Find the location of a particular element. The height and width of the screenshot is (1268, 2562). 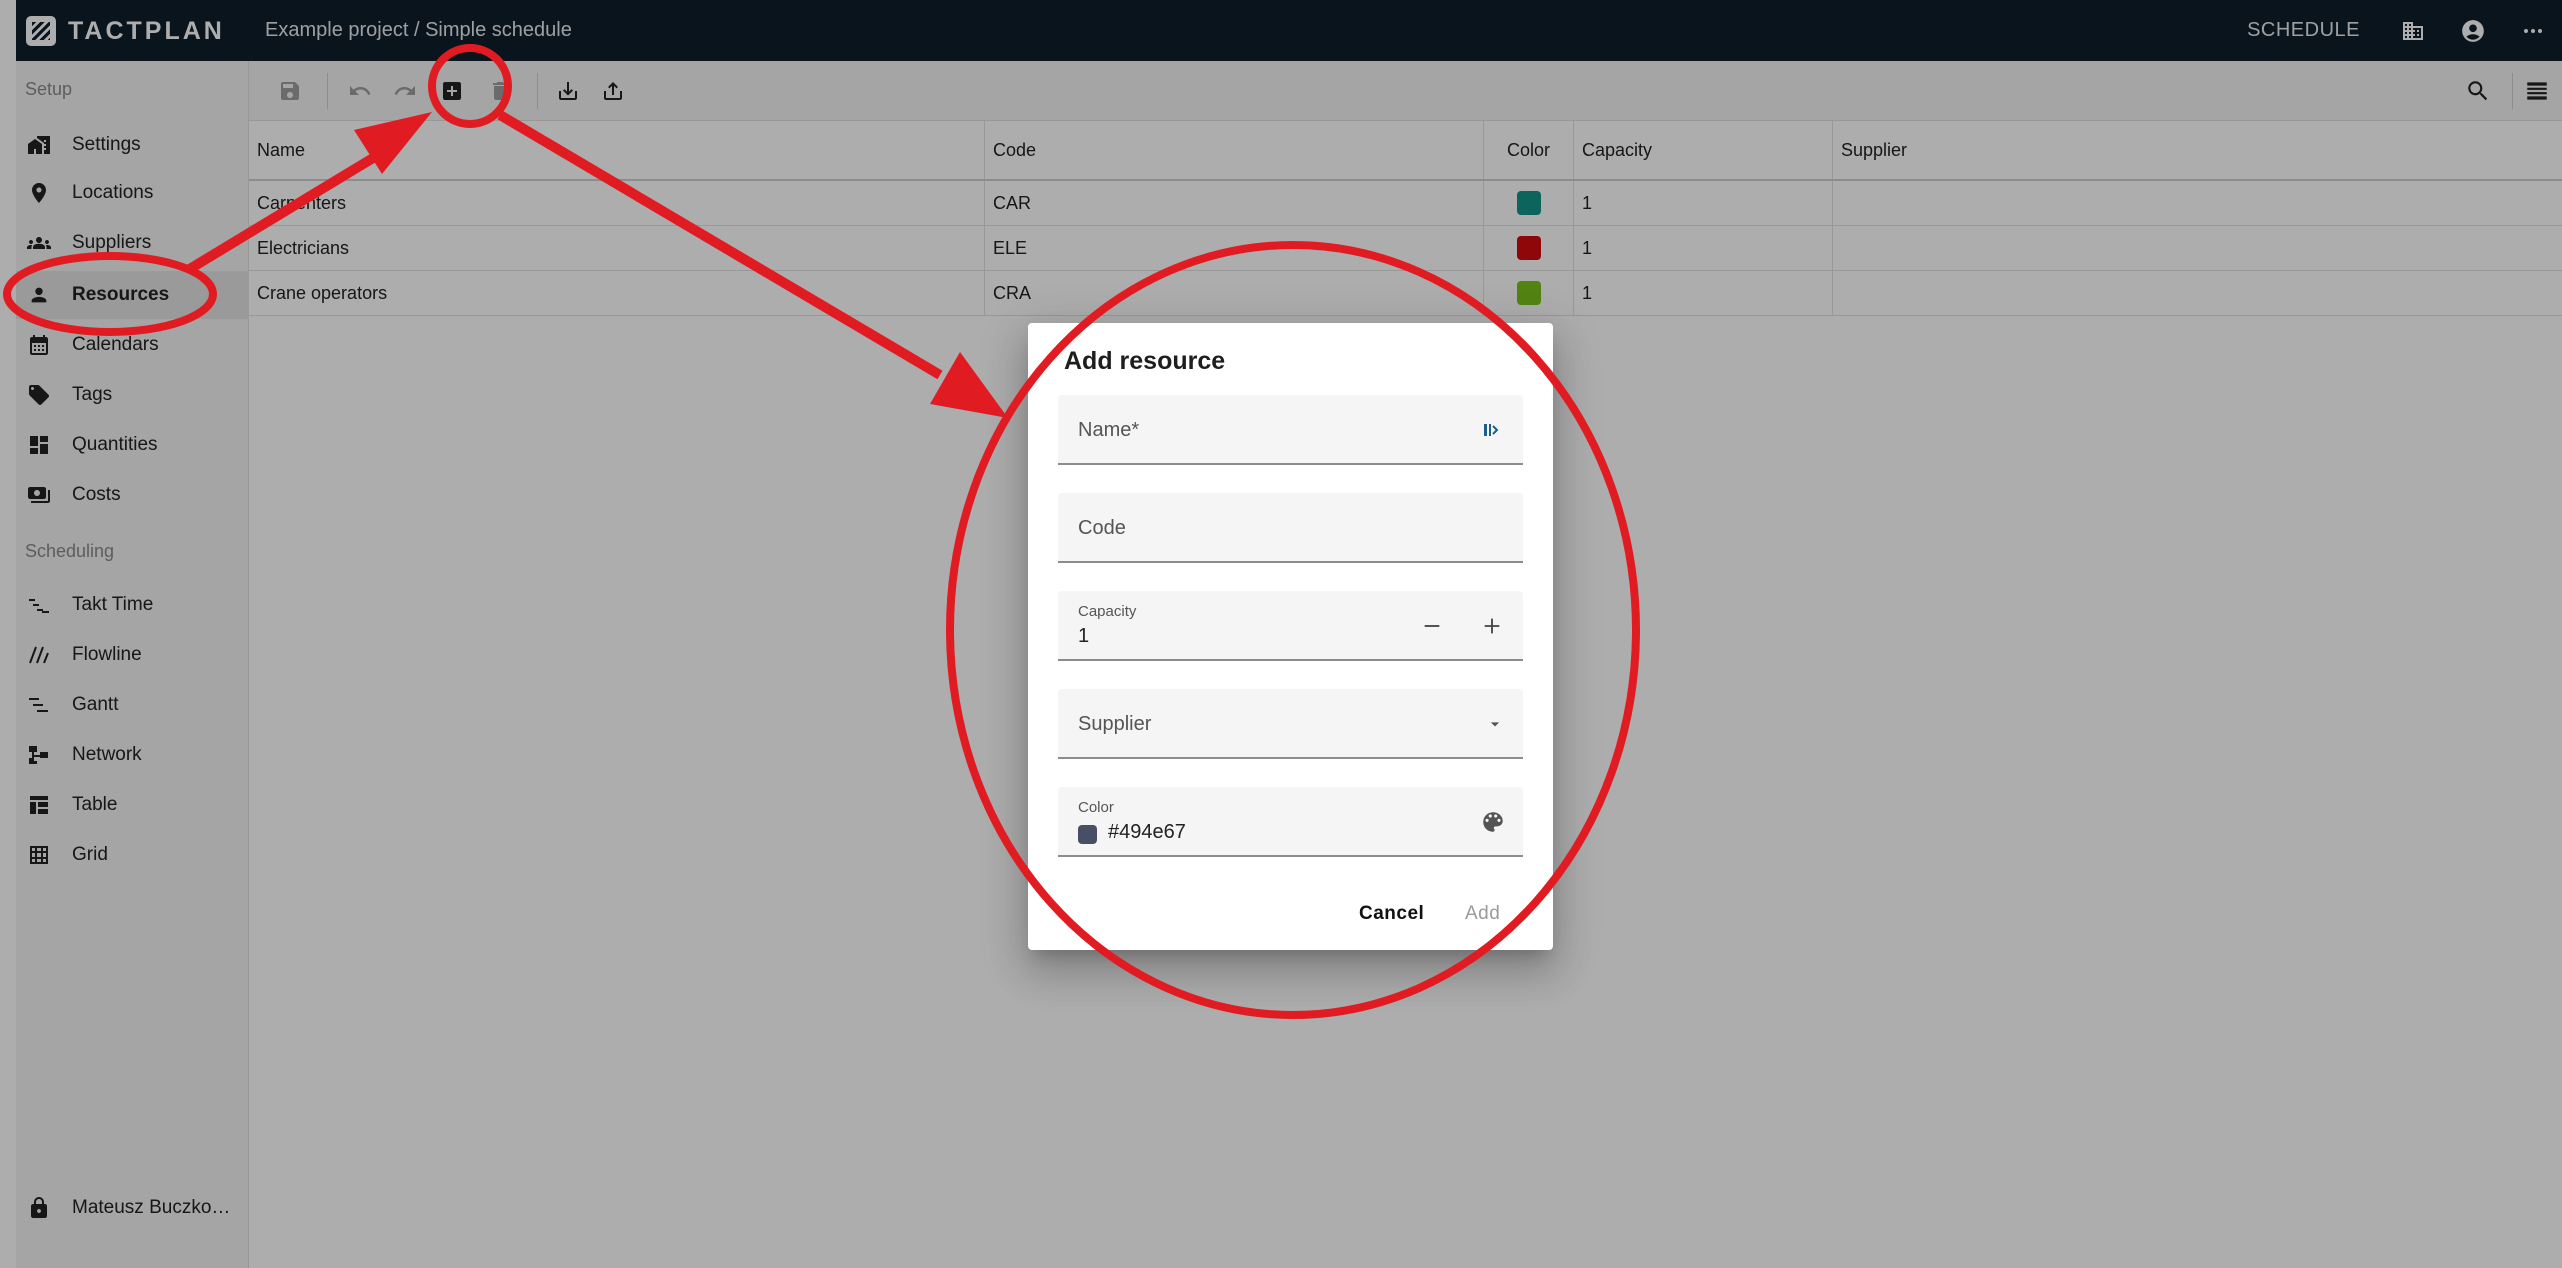

supplier-select: Supplier is located at coordinates (1290, 724).